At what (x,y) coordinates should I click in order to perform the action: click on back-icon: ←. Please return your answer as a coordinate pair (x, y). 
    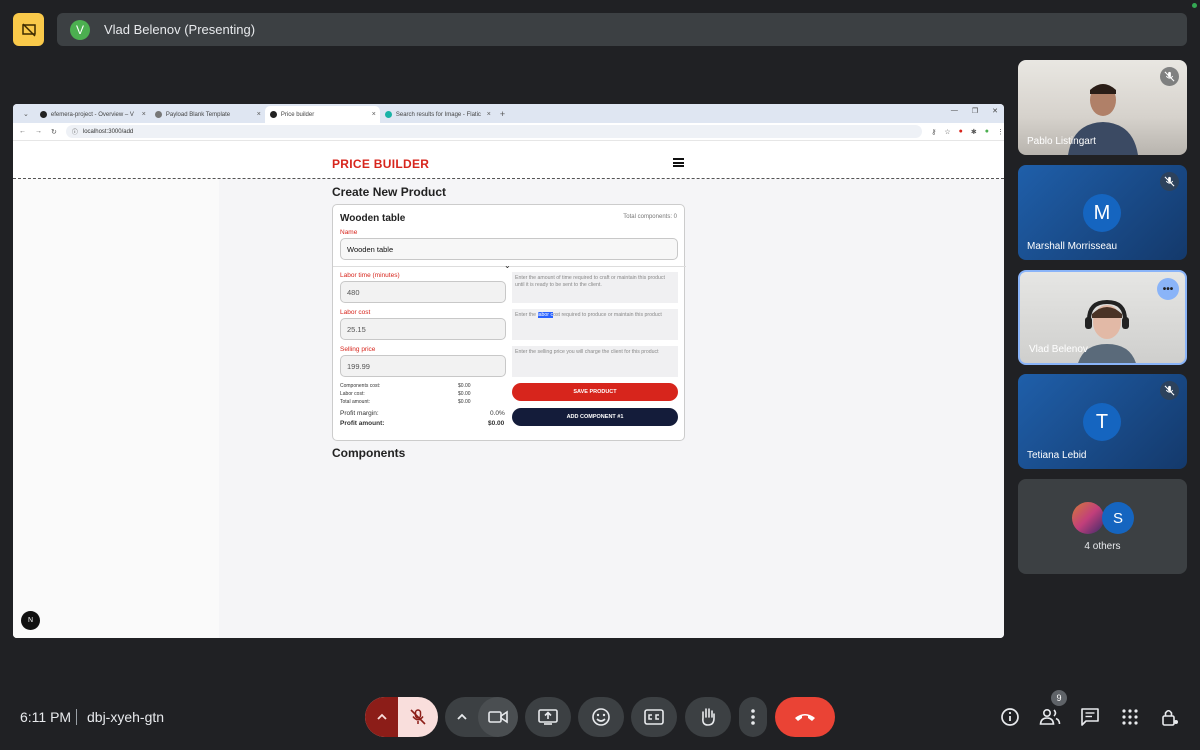
    Looking at the image, I should click on (22, 131).